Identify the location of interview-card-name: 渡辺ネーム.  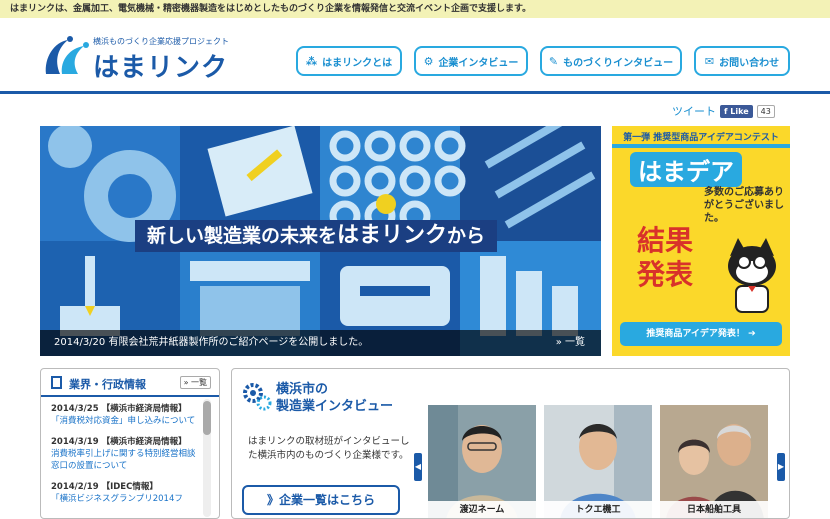
(482, 509).